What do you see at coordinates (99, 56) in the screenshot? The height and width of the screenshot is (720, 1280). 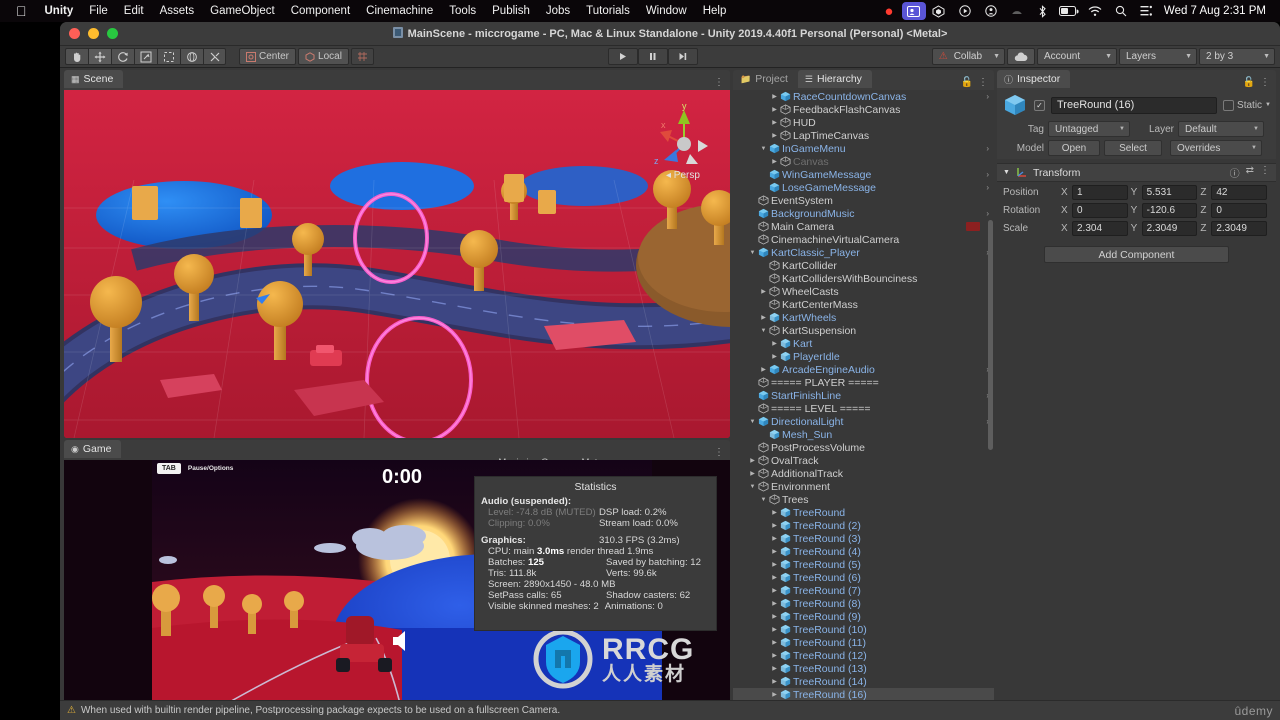 I see `move-tool-button` at bounding box center [99, 56].